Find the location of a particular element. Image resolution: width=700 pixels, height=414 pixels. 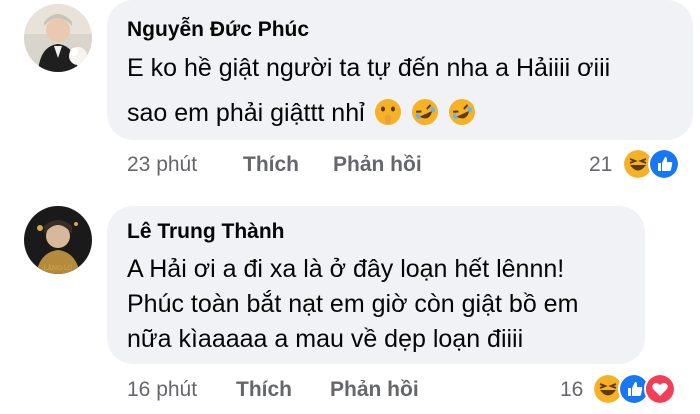

comment-timestamp: 23 phút is located at coordinates (162, 165).